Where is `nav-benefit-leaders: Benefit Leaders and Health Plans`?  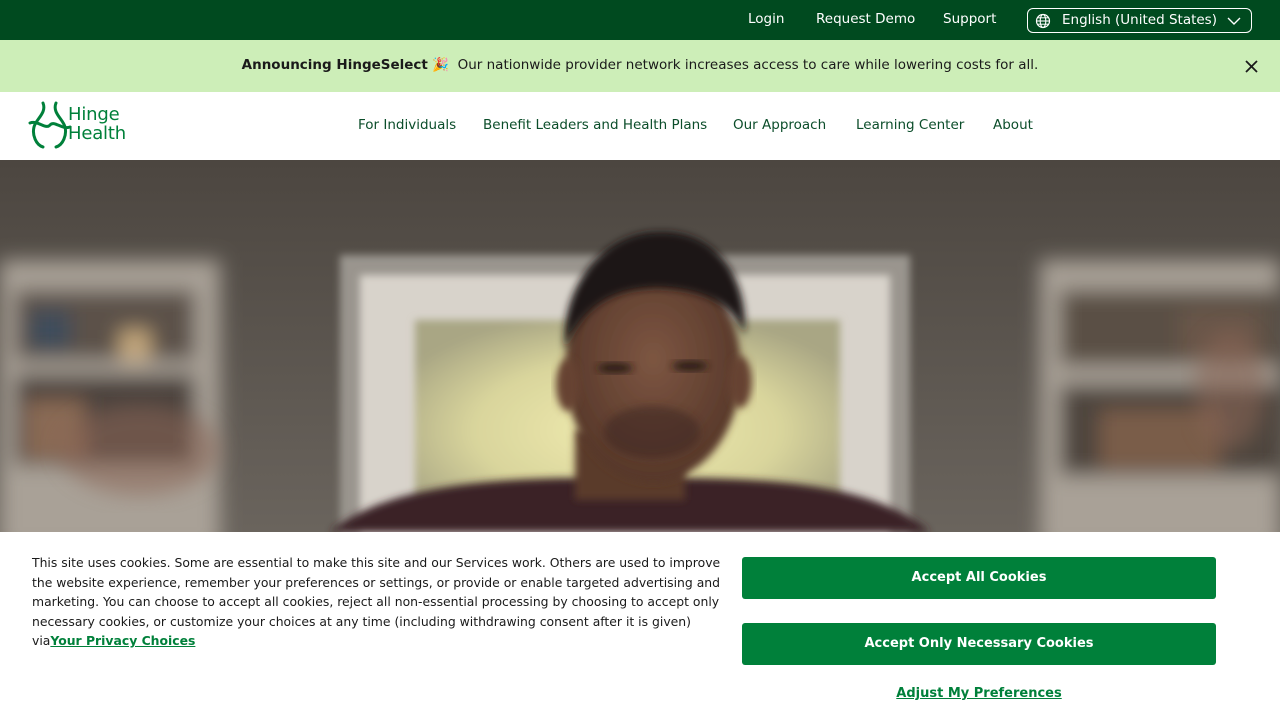
nav-benefit-leaders: Benefit Leaders and Health Plans is located at coordinates (595, 125).